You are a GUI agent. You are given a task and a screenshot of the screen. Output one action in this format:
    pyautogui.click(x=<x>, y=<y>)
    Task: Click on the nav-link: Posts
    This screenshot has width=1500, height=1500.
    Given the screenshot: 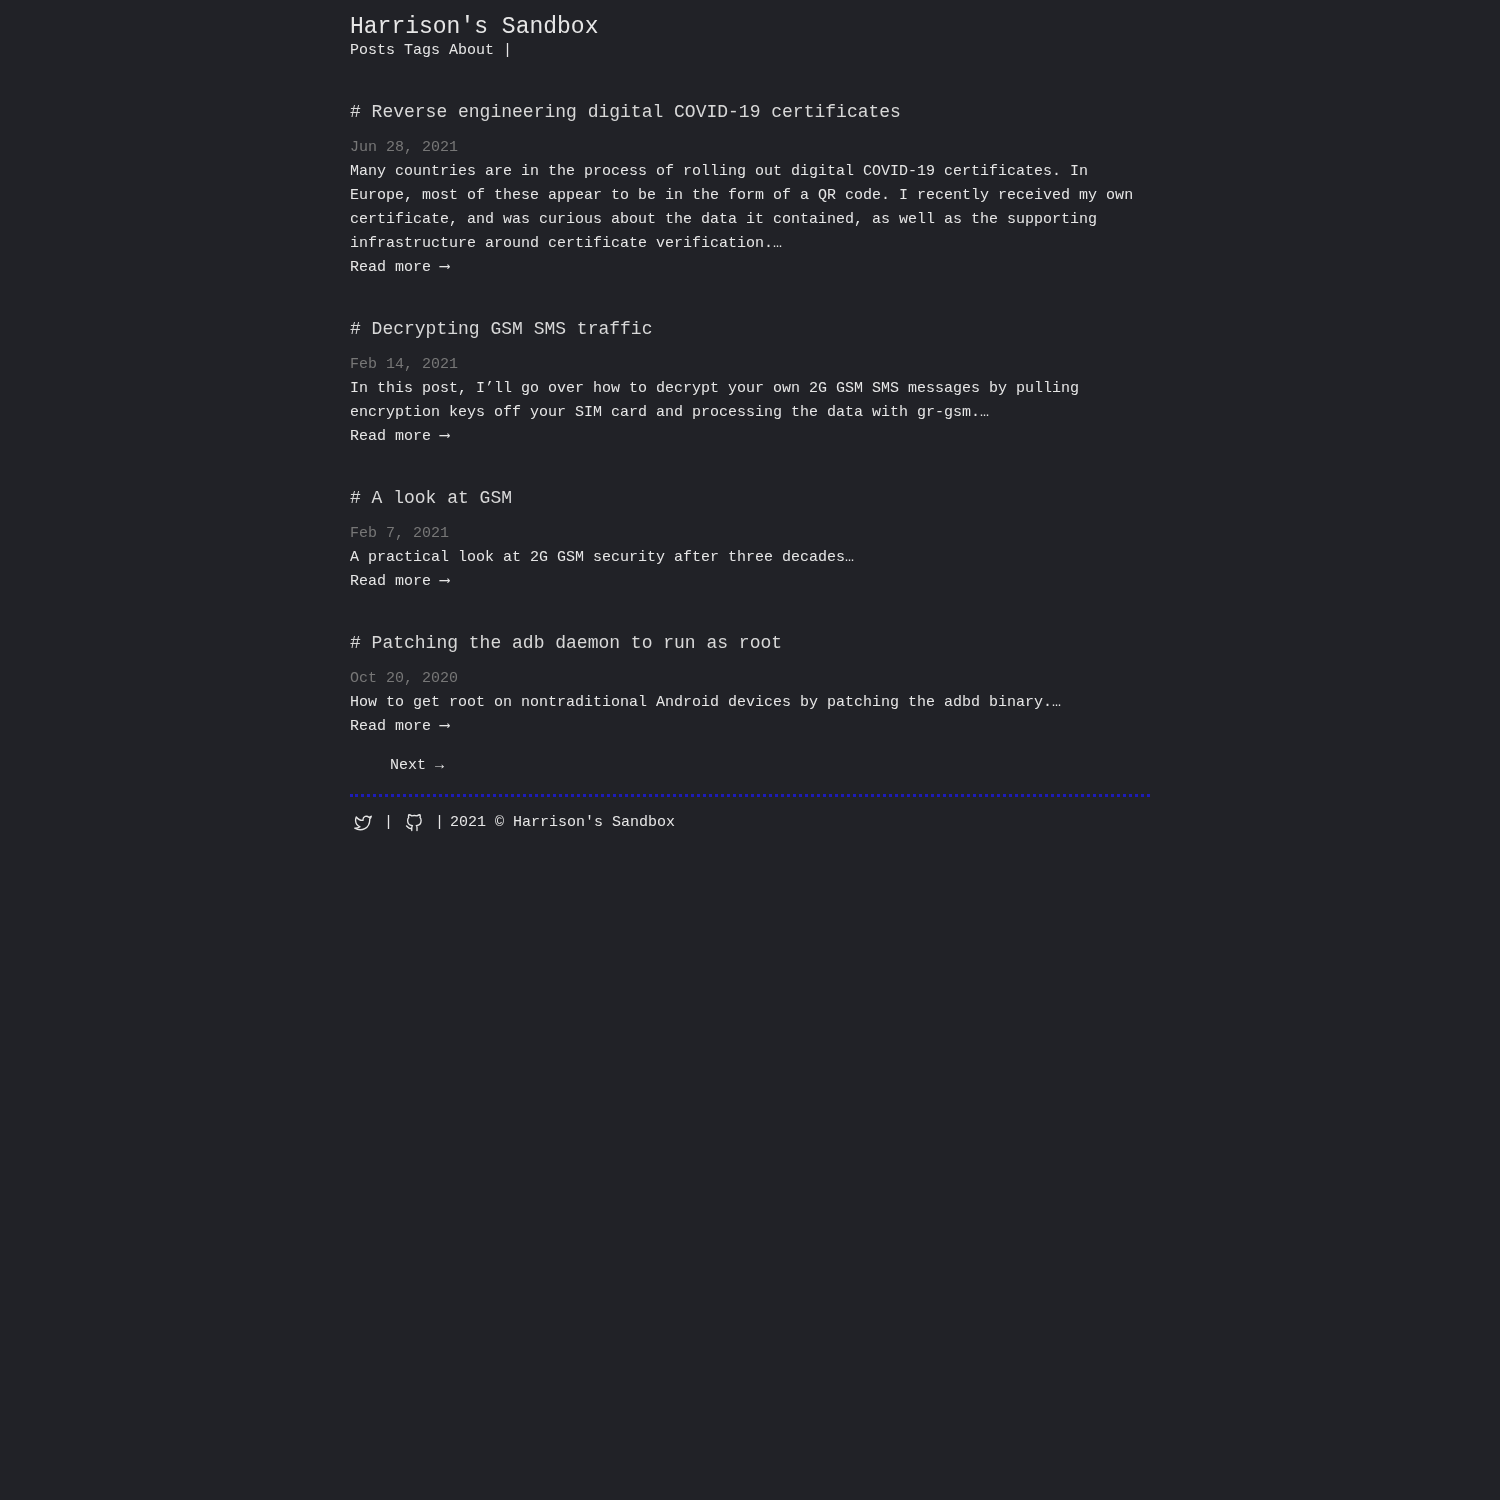 What is the action you would take?
    pyautogui.click(x=372, y=51)
    